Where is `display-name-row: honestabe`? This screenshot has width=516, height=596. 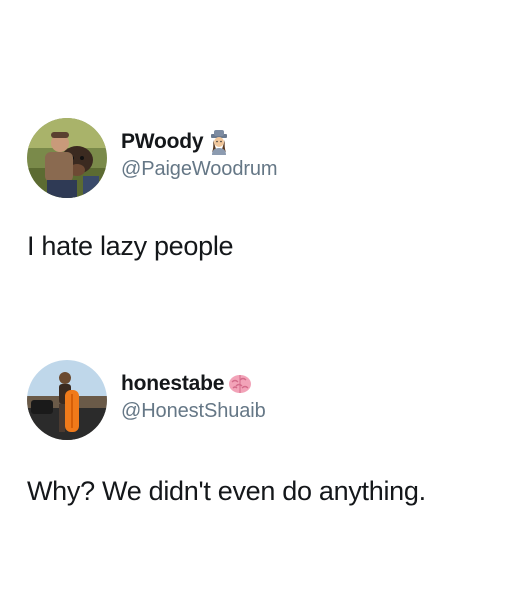 display-name-row: honestabe is located at coordinates (193, 384).